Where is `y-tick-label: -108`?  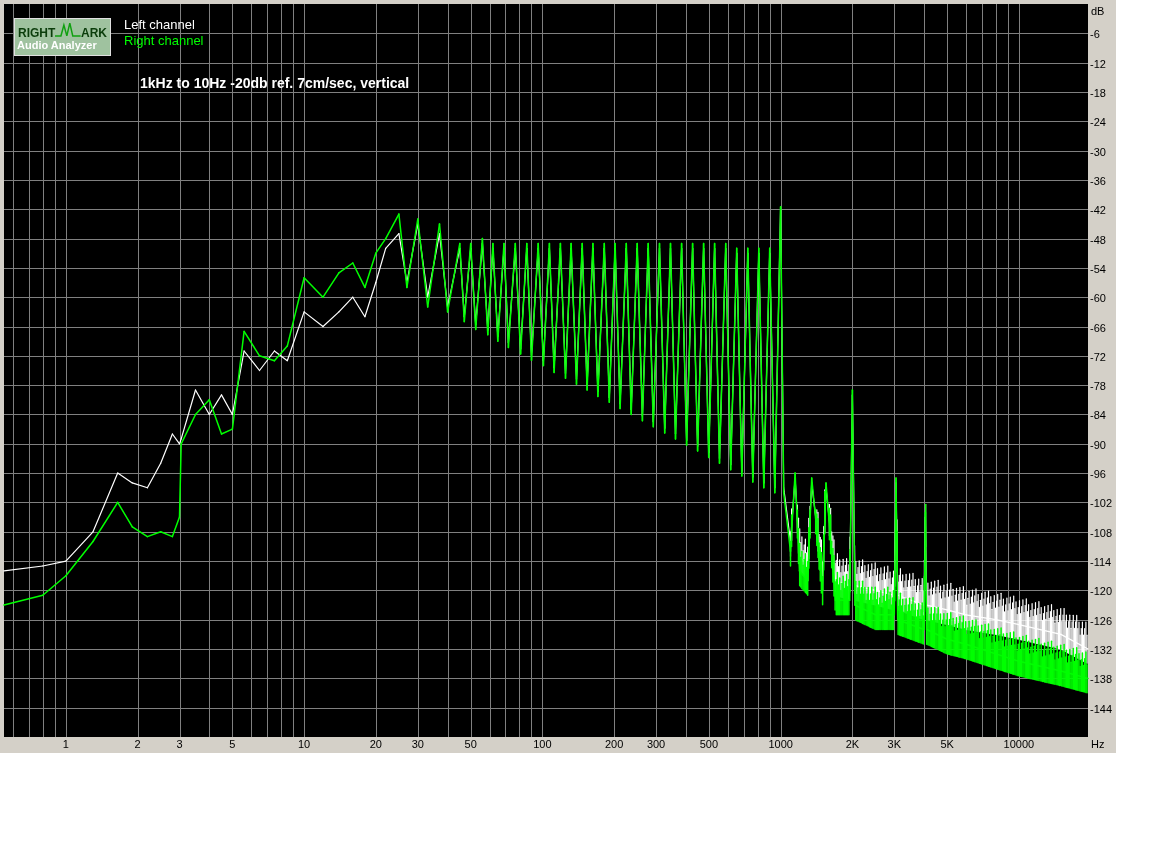
y-tick-label: -108 is located at coordinates (1101, 532).